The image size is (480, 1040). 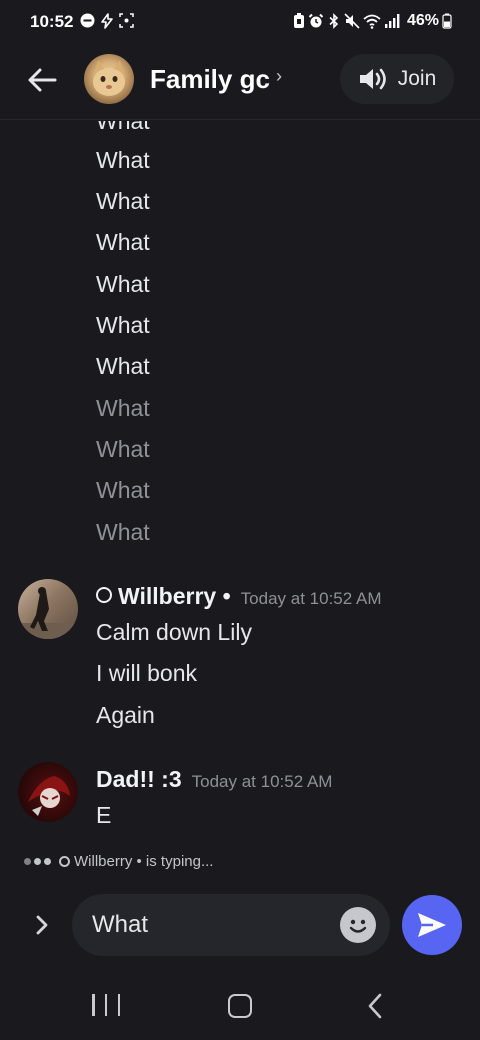 What do you see at coordinates (103, 815) in the screenshot?
I see `message-line: E` at bounding box center [103, 815].